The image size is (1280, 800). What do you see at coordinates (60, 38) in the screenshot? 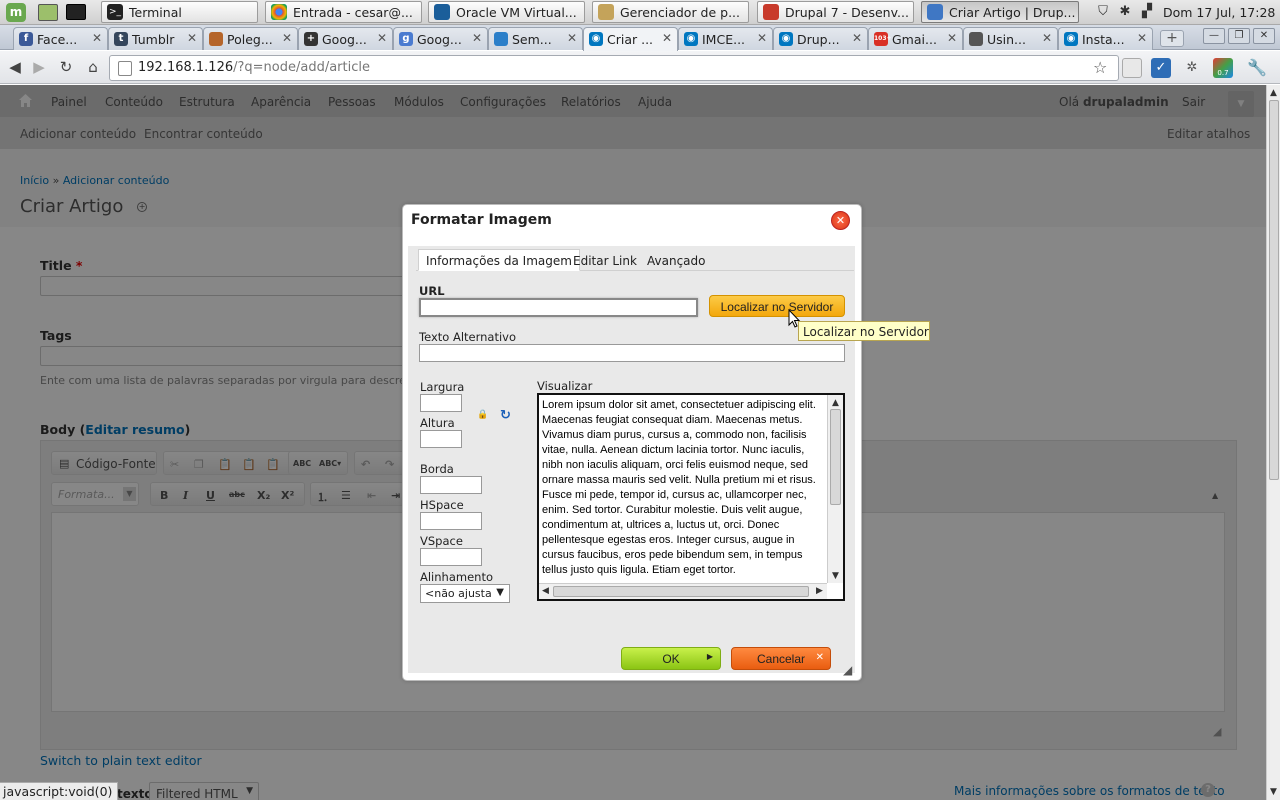
I see `tab-facebook: f Face... ✕` at bounding box center [60, 38].